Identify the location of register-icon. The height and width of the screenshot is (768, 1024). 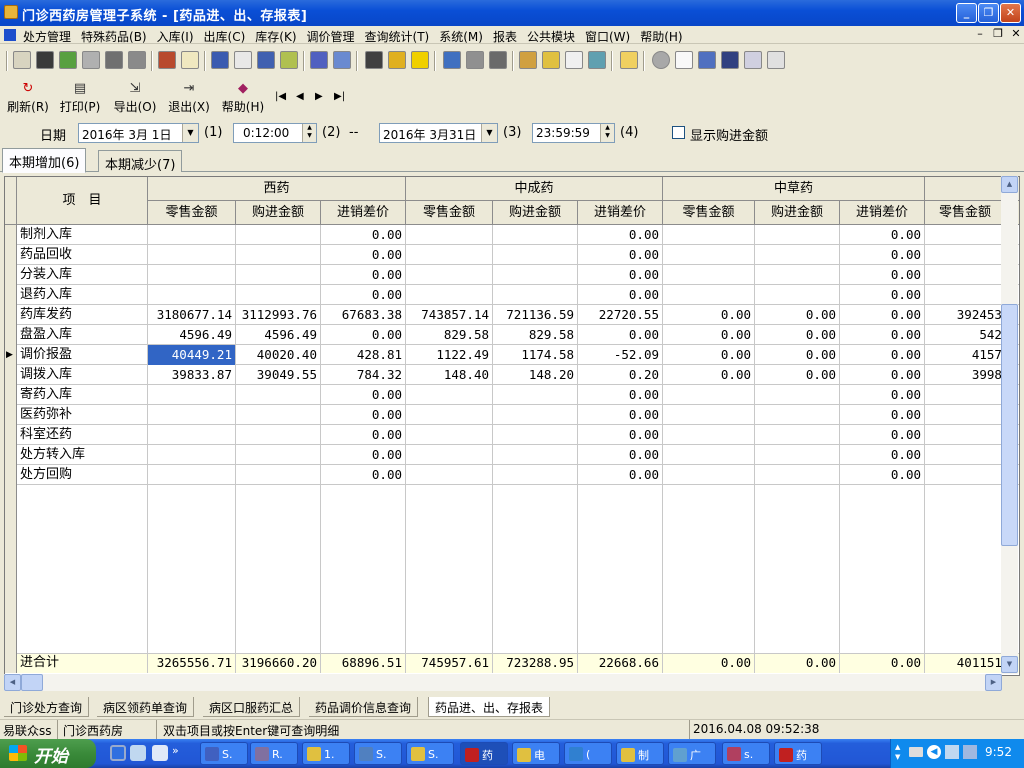
(22, 60).